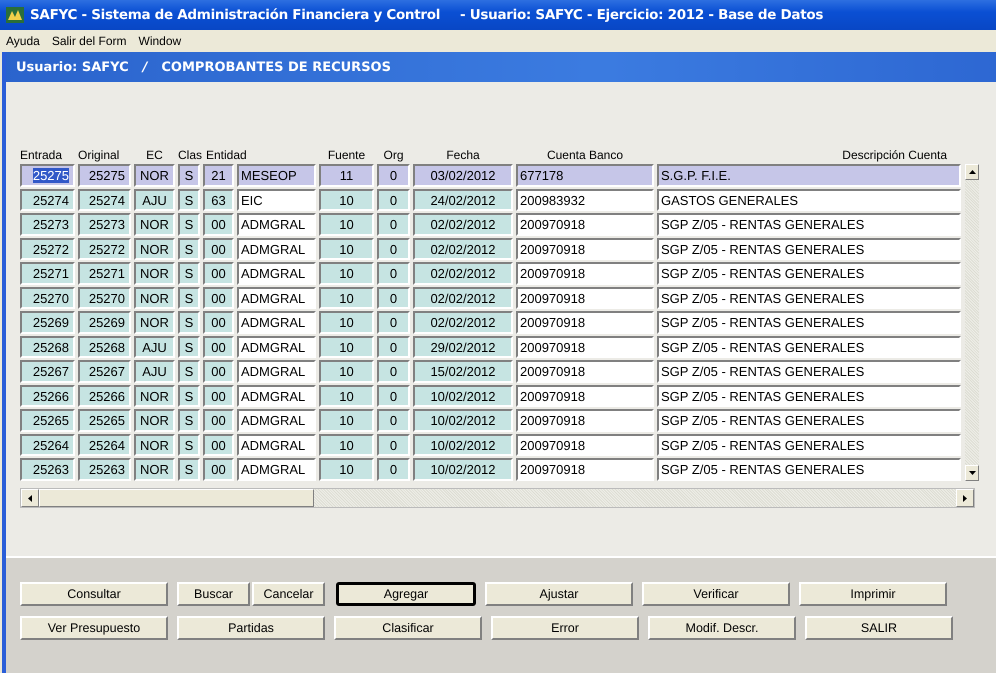 The width and height of the screenshot is (996, 673). Describe the element at coordinates (972, 322) in the screenshot. I see `vertical-scrollbar` at that location.